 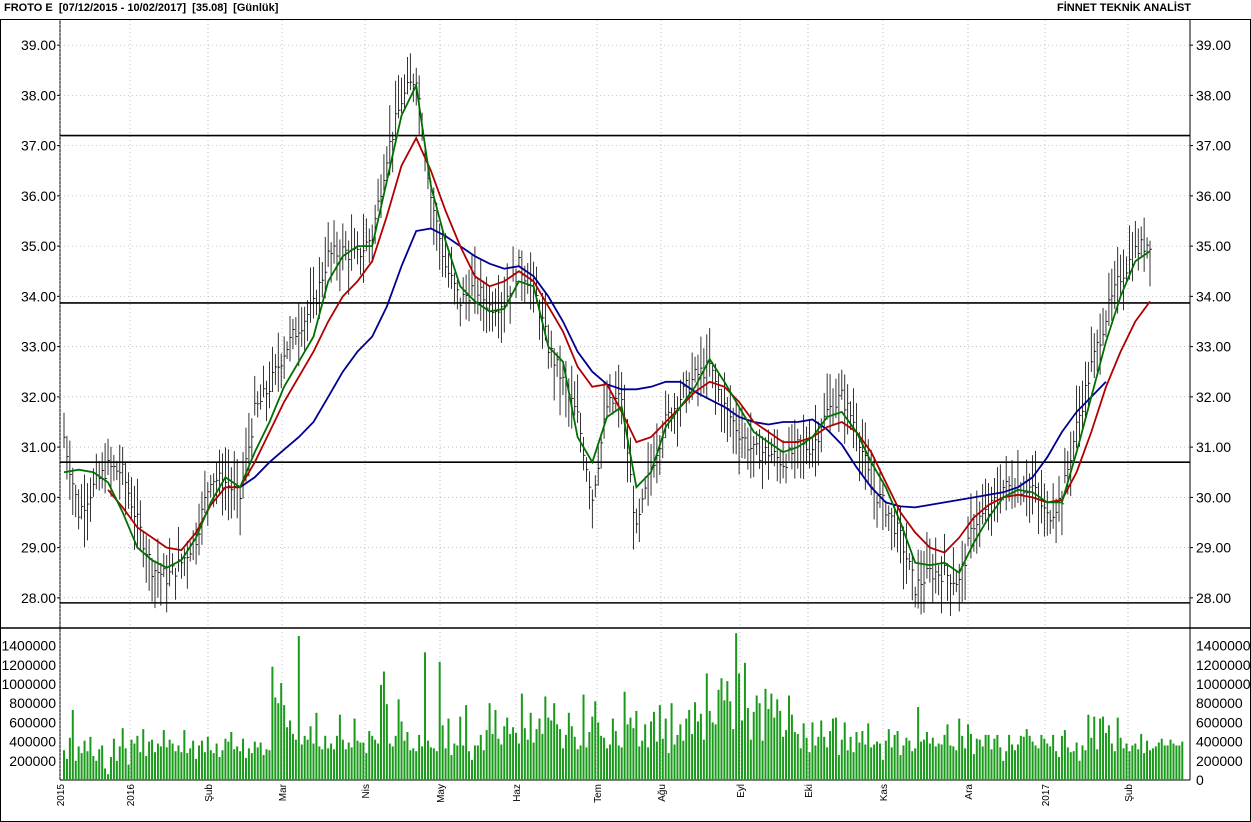 What do you see at coordinates (38, 497) in the screenshot?
I see `price-tick-left: 30.00` at bounding box center [38, 497].